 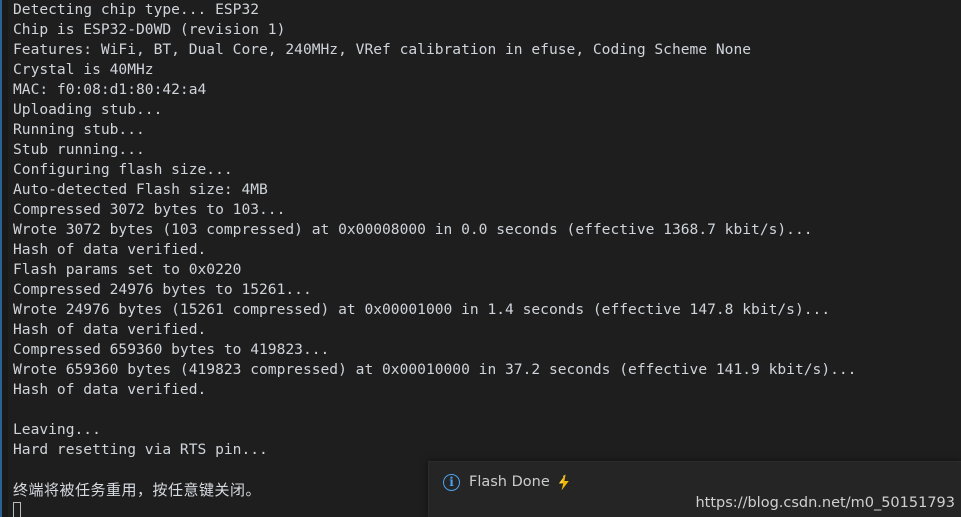 What do you see at coordinates (127, 269) in the screenshot?
I see `terminal-line: Flash params set to 0x0220` at bounding box center [127, 269].